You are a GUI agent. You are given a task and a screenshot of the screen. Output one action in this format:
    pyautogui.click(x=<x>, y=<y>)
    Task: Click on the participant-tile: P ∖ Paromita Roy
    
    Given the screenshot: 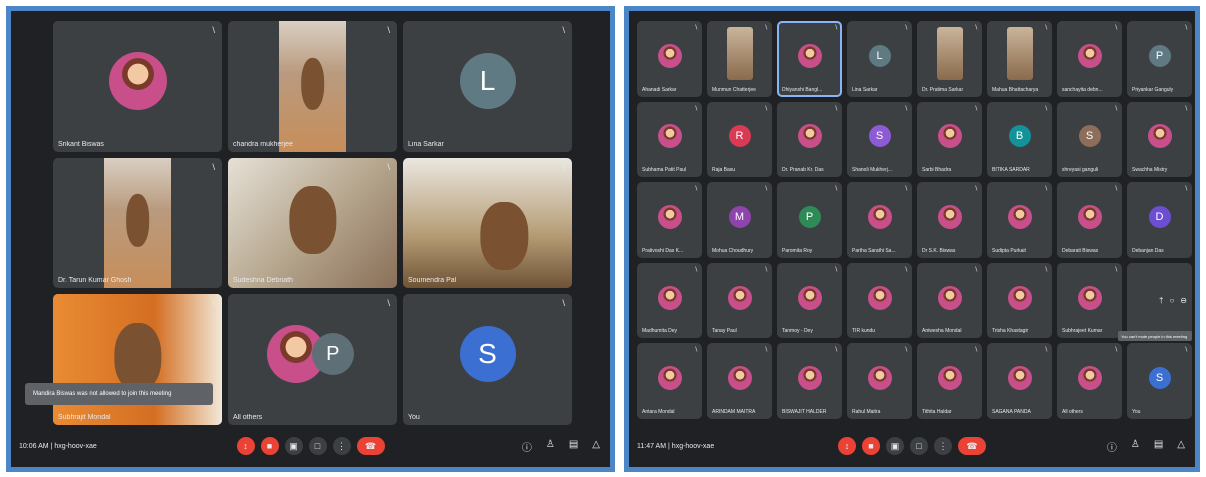 What is the action you would take?
    pyautogui.click(x=809, y=220)
    